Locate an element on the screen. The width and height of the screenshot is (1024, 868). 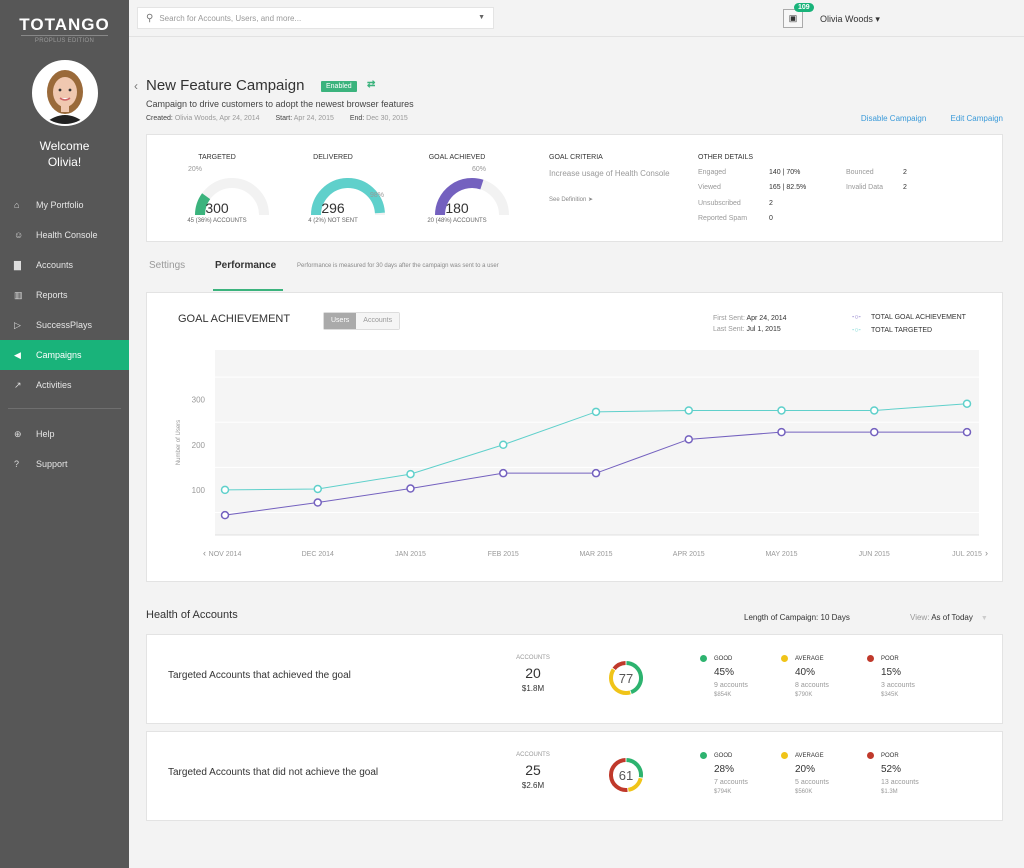
see-definition-link: See Definition ➤ is located at coordinates (571, 199).